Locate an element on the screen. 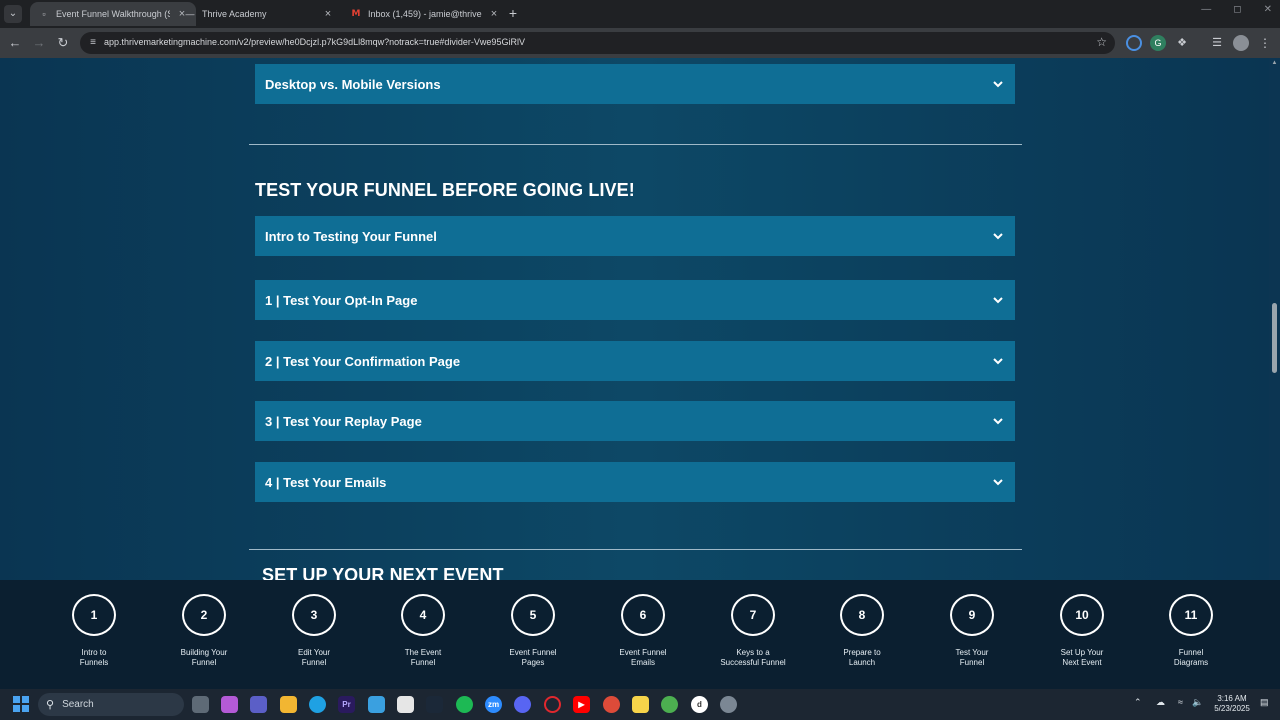  step-11: 11 Funnel Diagrams is located at coordinates (1191, 631).